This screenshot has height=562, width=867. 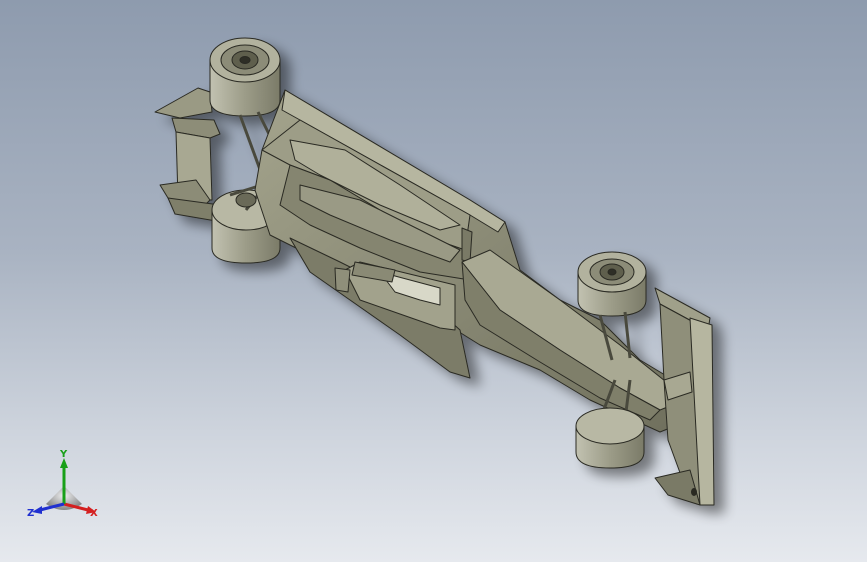 I want to click on y-axis-label: Y, so click(x=63, y=454).